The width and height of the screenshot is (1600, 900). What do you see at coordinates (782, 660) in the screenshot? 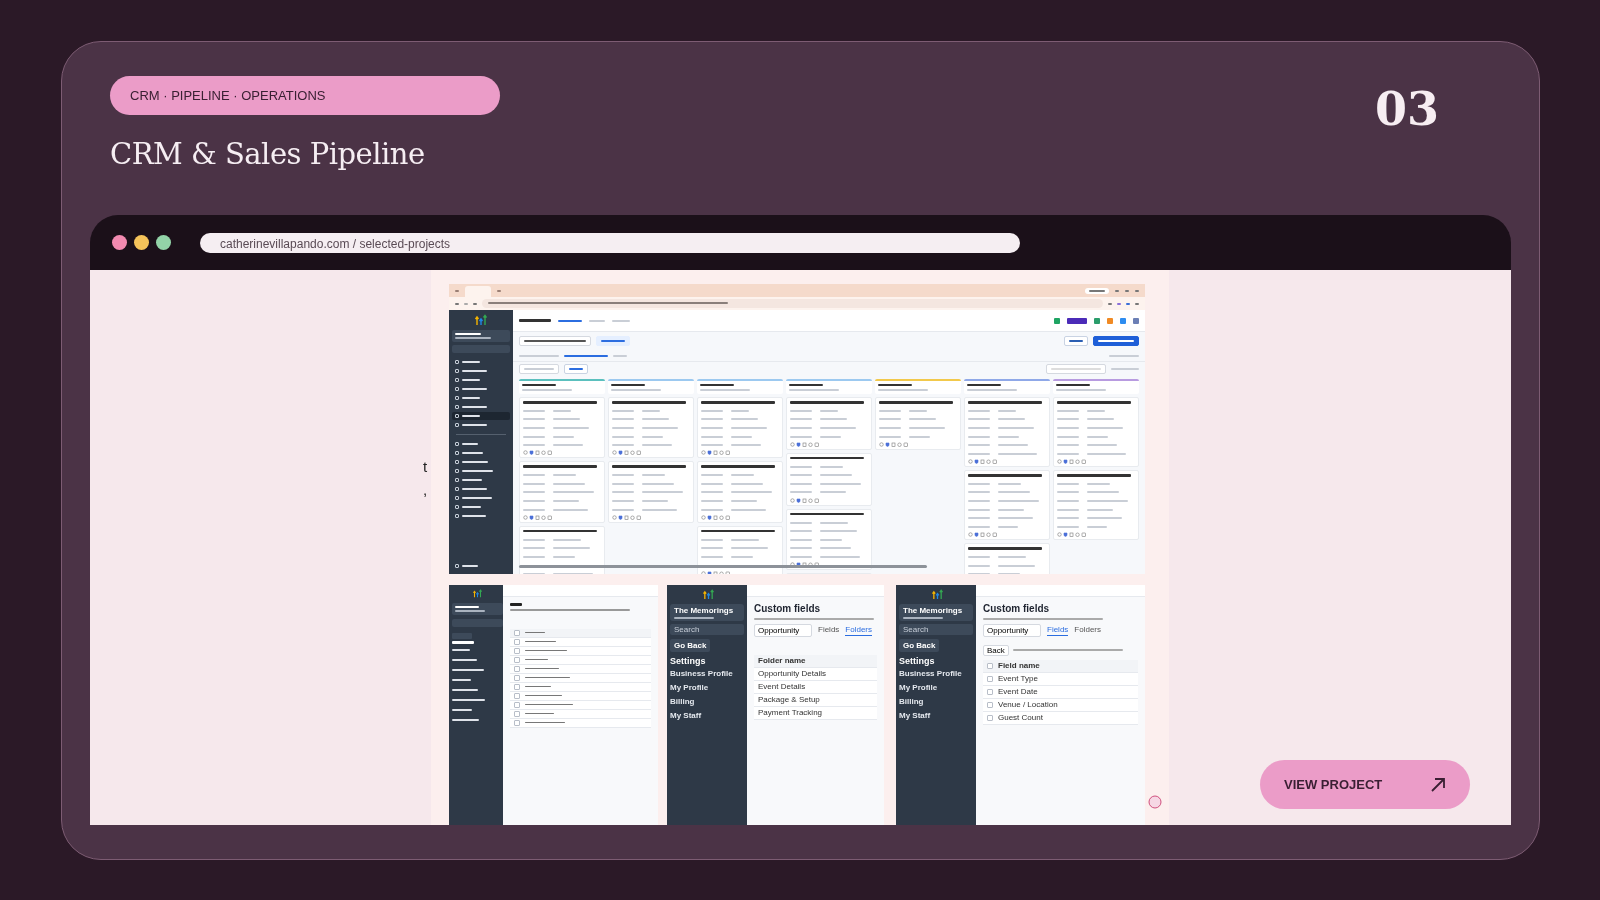
I see `column-header: Folder name` at bounding box center [782, 660].